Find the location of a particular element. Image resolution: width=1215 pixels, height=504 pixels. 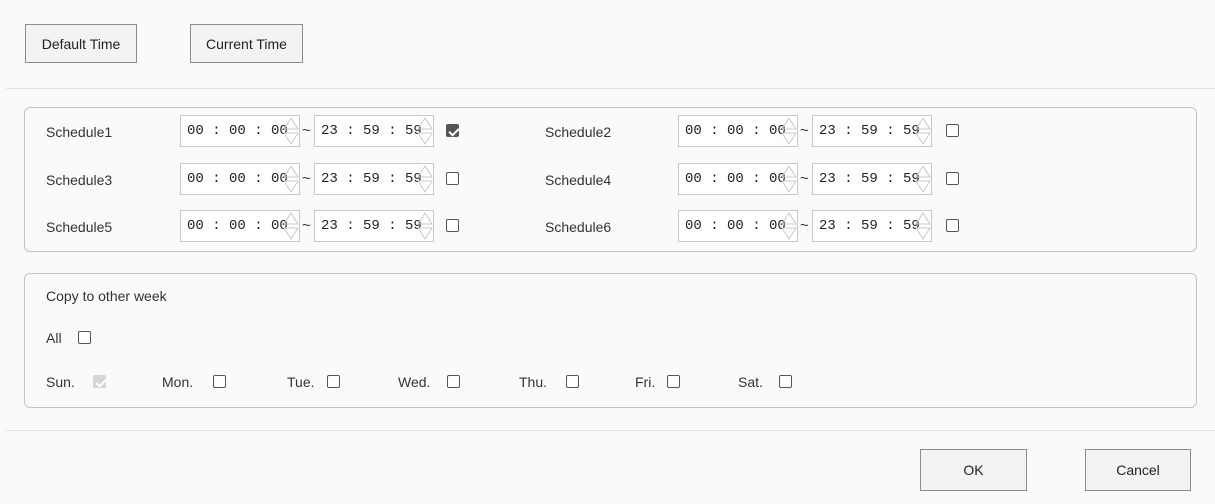

schedule-2-label: Schedule2 is located at coordinates (578, 132).